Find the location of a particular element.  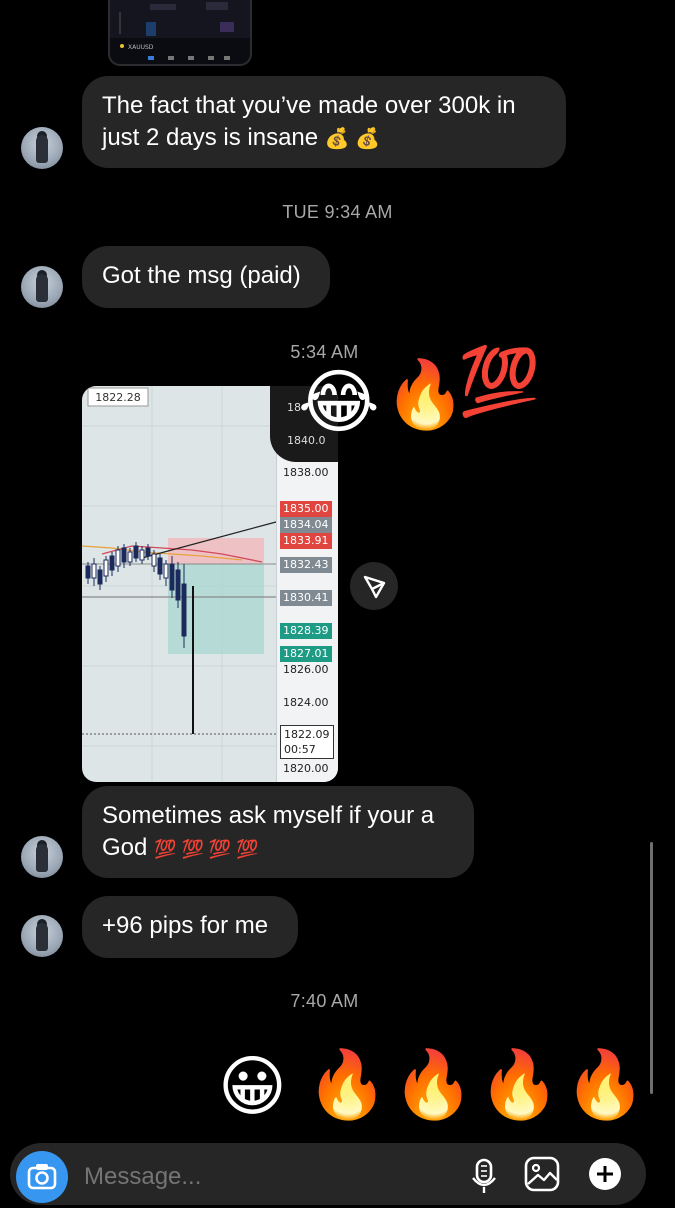

price-tag-current: 1822.09 00:57 is located at coordinates (307, 742).